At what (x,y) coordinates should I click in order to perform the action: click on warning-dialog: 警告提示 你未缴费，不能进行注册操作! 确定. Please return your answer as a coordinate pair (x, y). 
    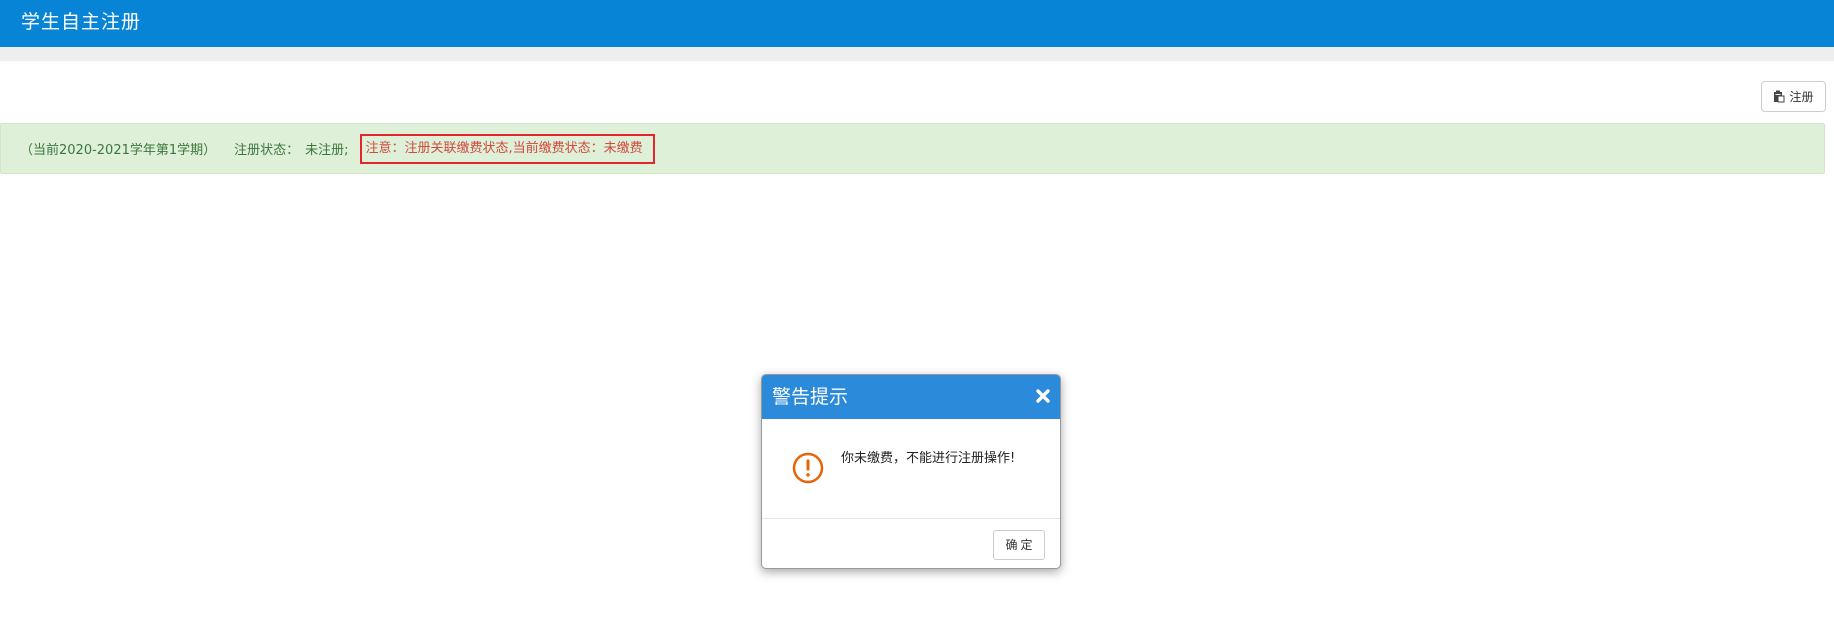
    Looking at the image, I should click on (911, 471).